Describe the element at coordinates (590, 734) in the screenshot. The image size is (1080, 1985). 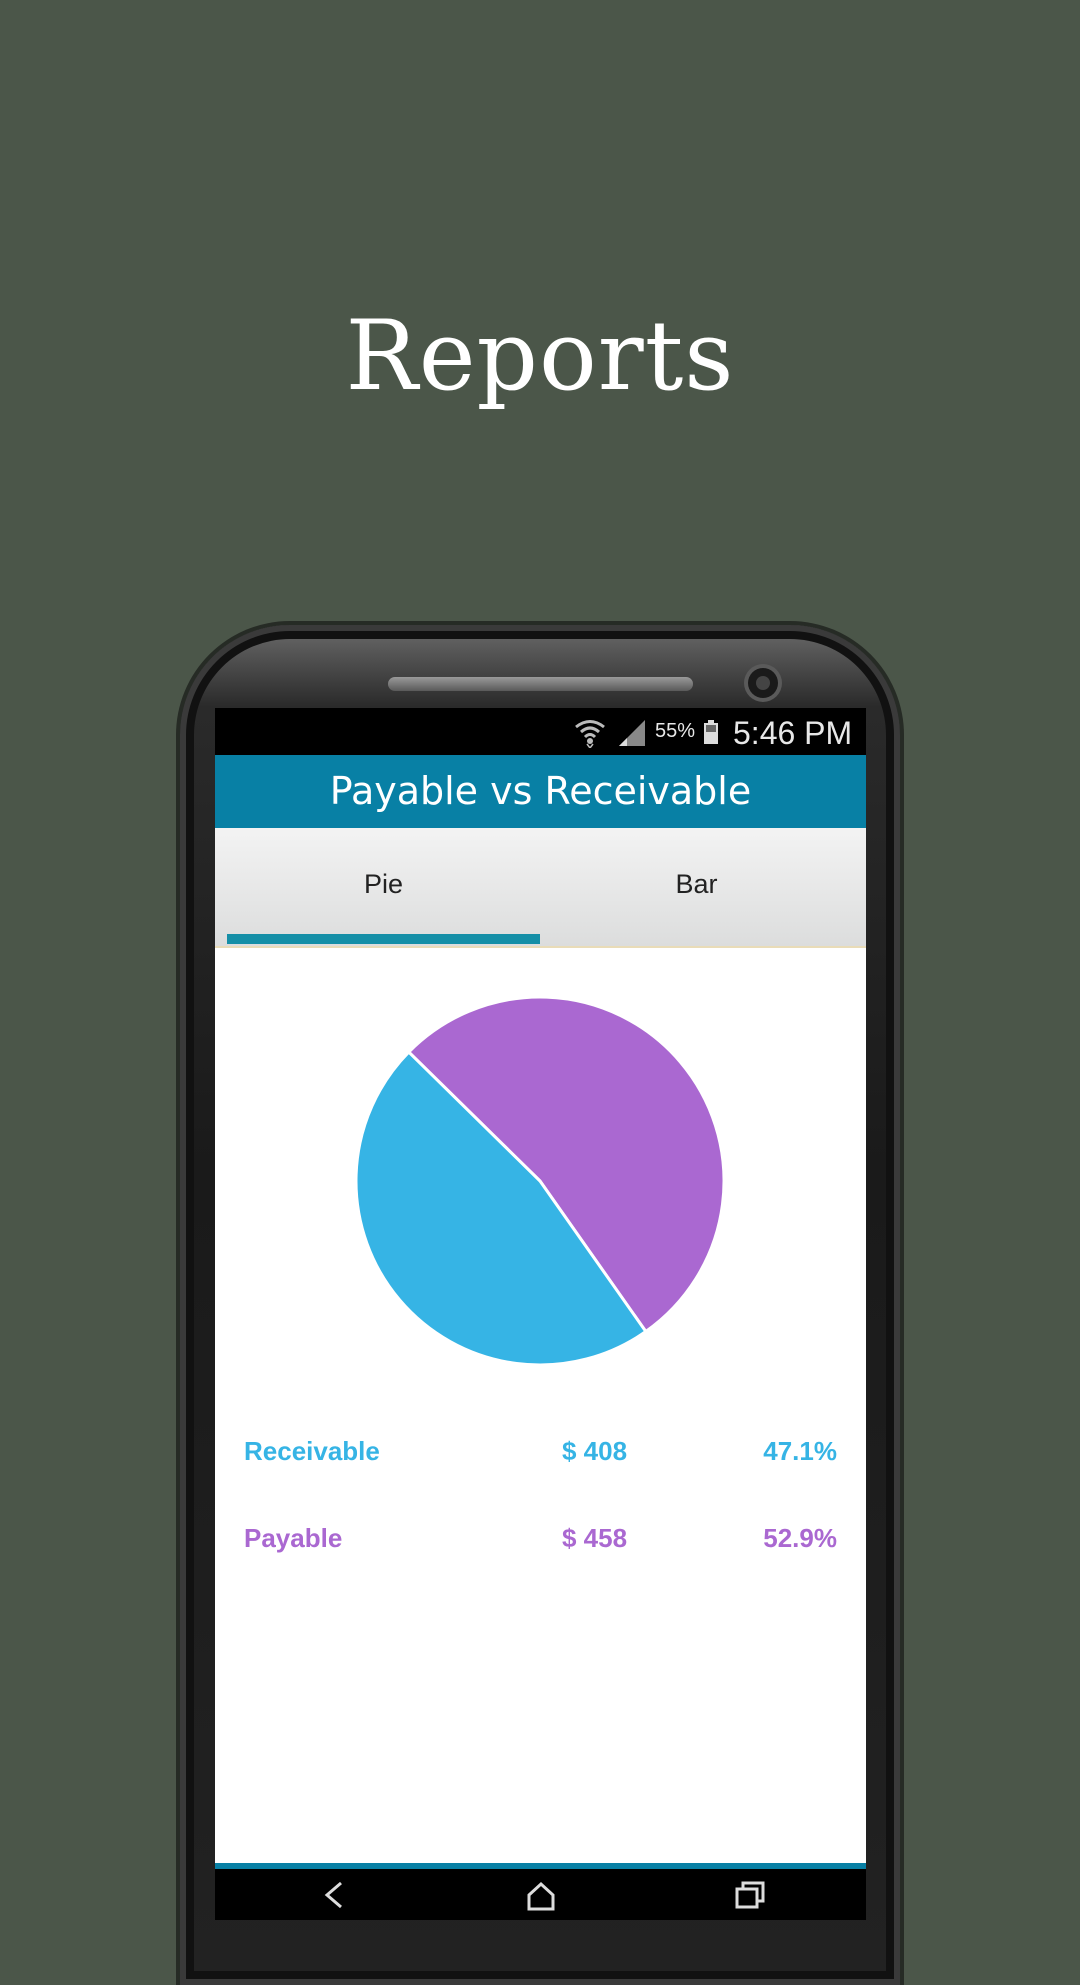
I see `wifi-icon` at that location.